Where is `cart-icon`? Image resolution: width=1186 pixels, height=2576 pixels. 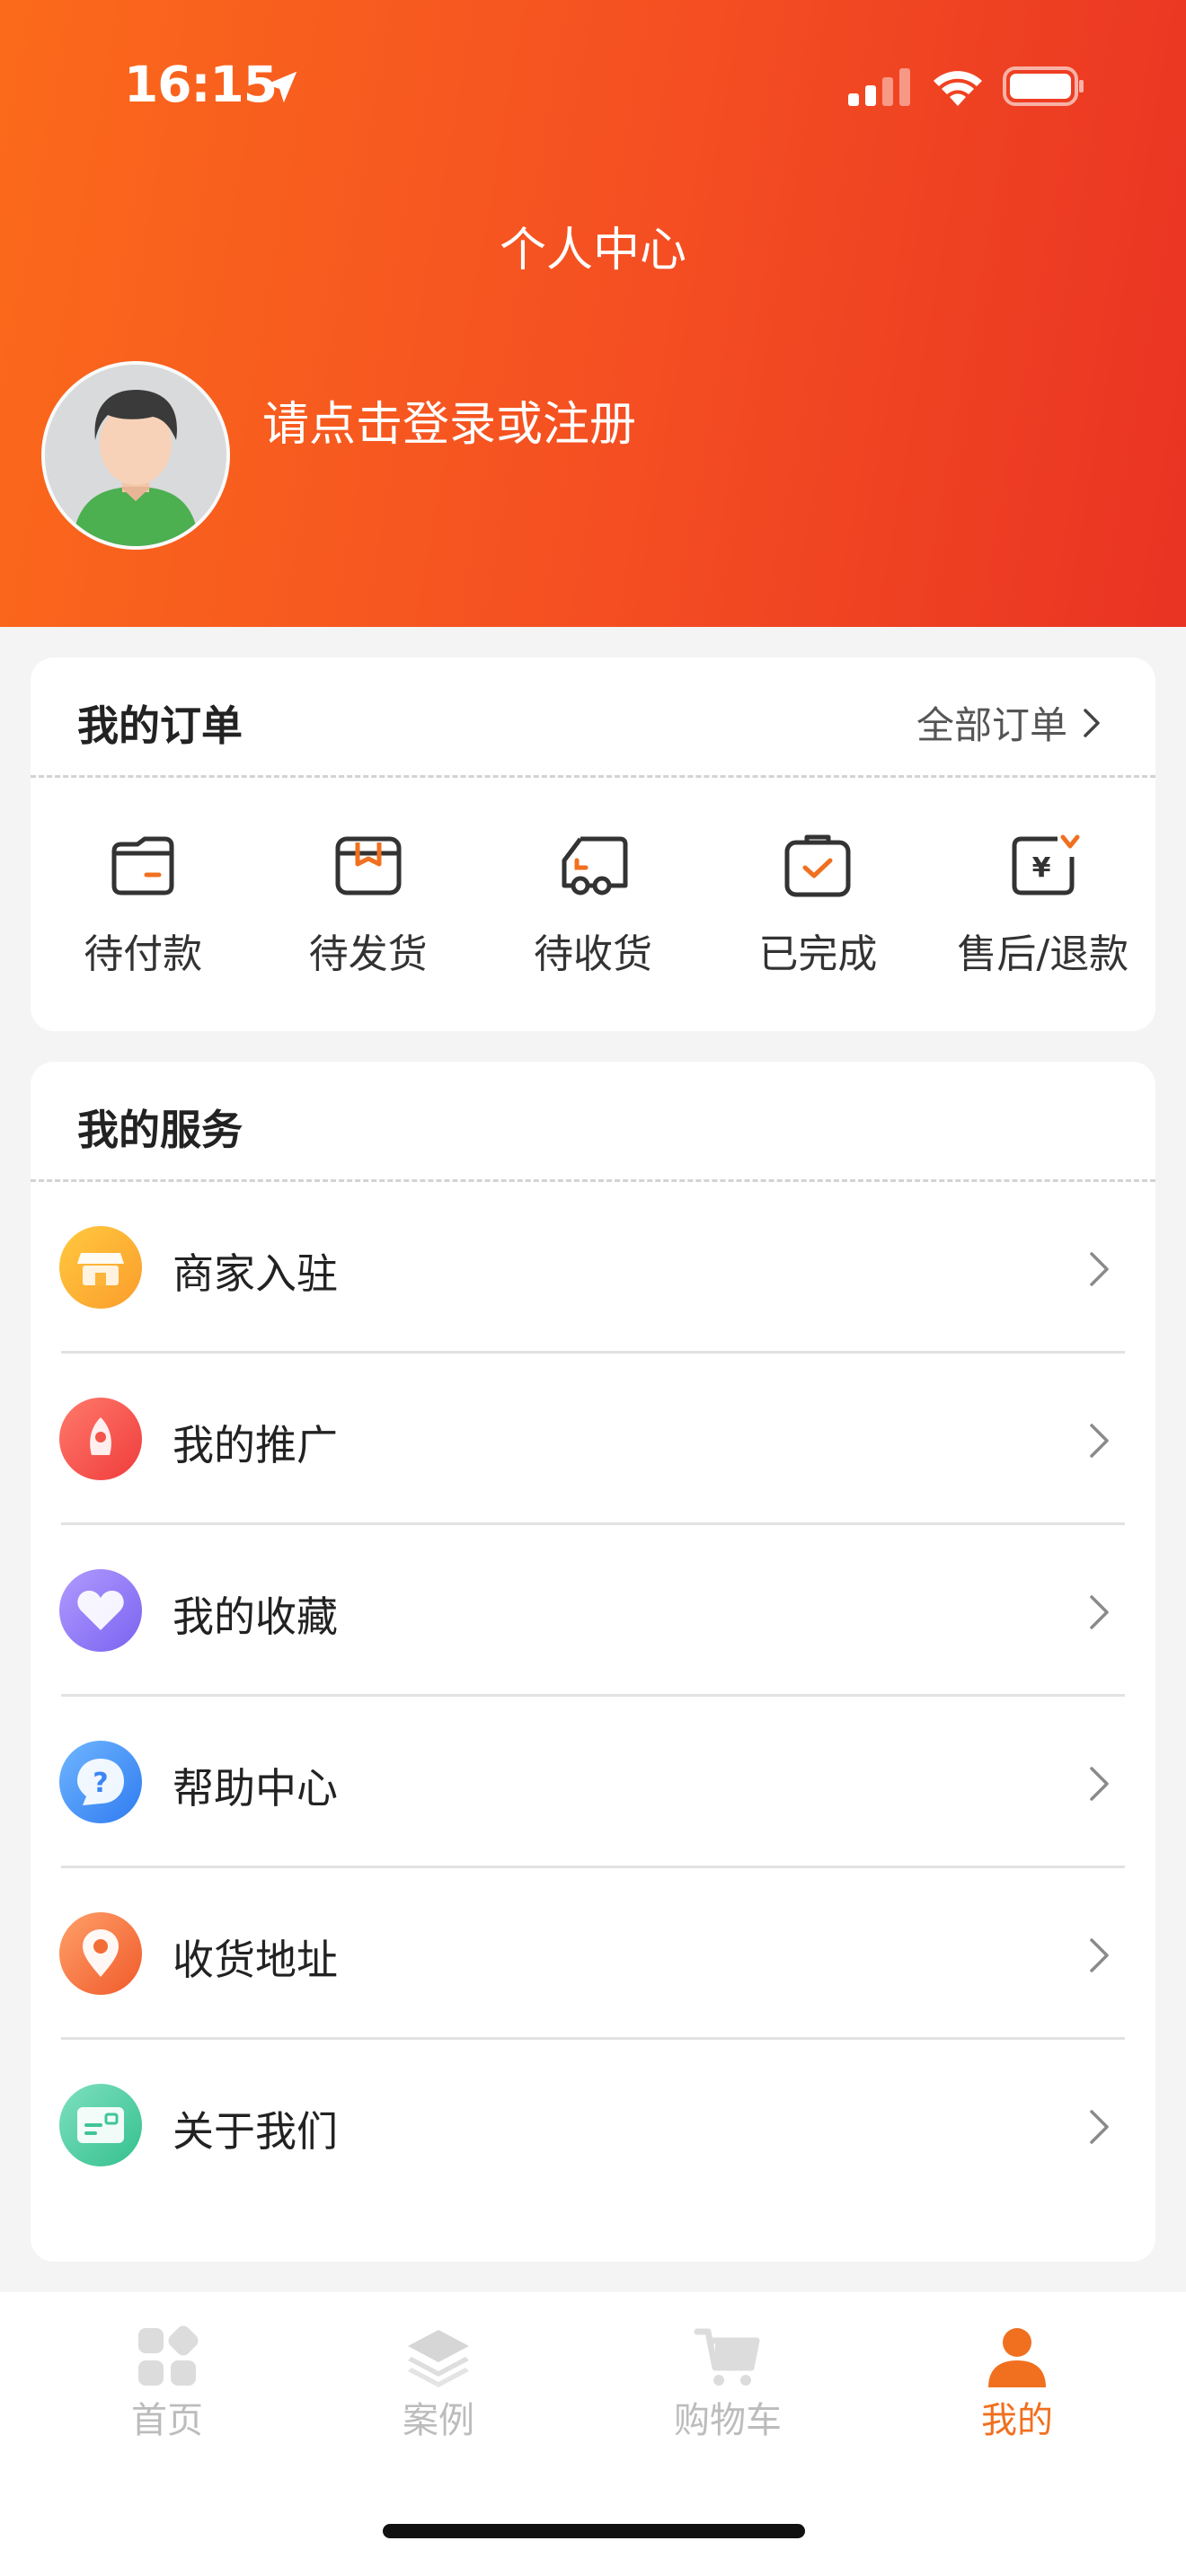
cart-icon is located at coordinates (727, 2357).